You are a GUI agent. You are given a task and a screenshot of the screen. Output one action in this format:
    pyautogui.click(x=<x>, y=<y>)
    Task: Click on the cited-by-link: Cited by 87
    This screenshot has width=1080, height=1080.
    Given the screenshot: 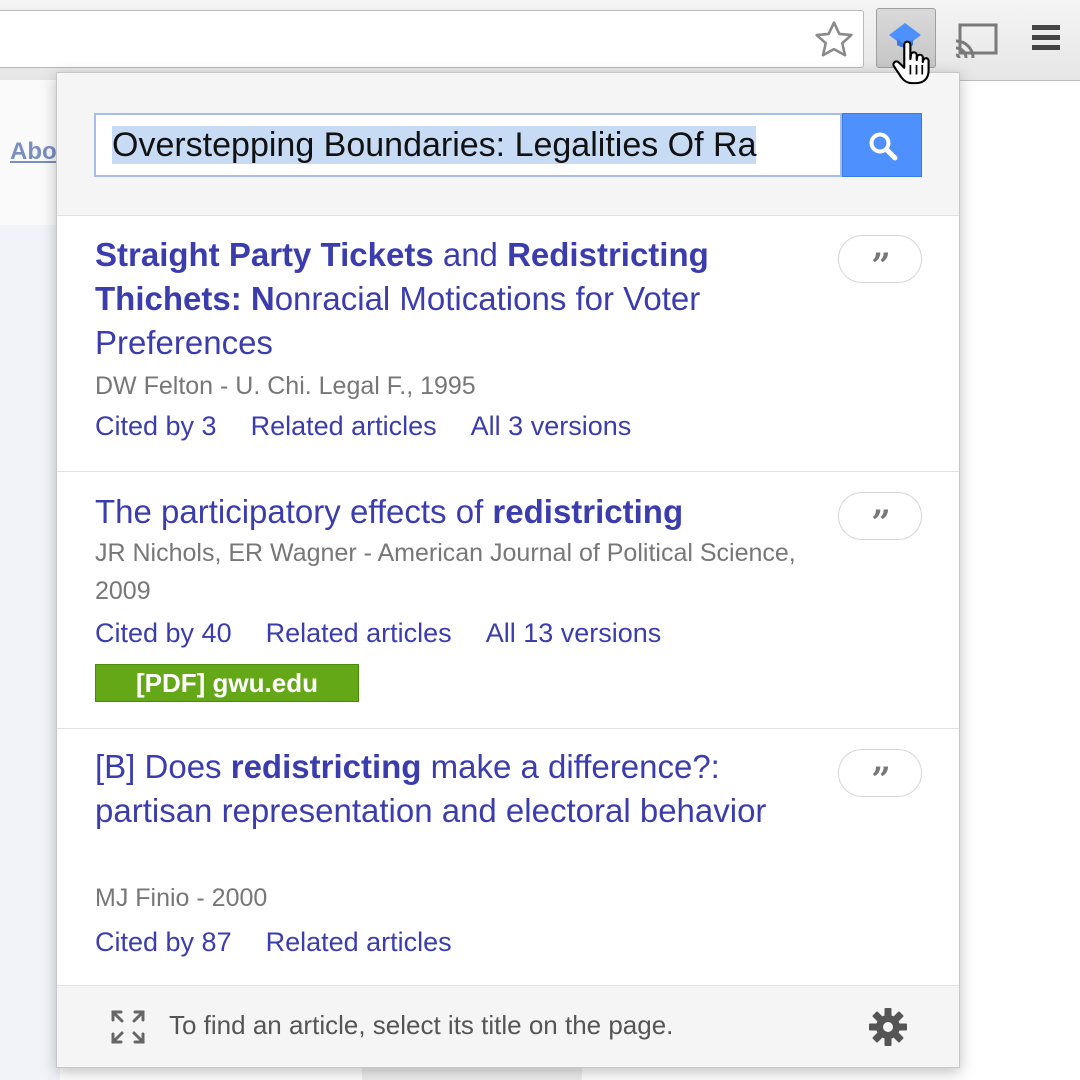 What is the action you would take?
    pyautogui.click(x=163, y=942)
    